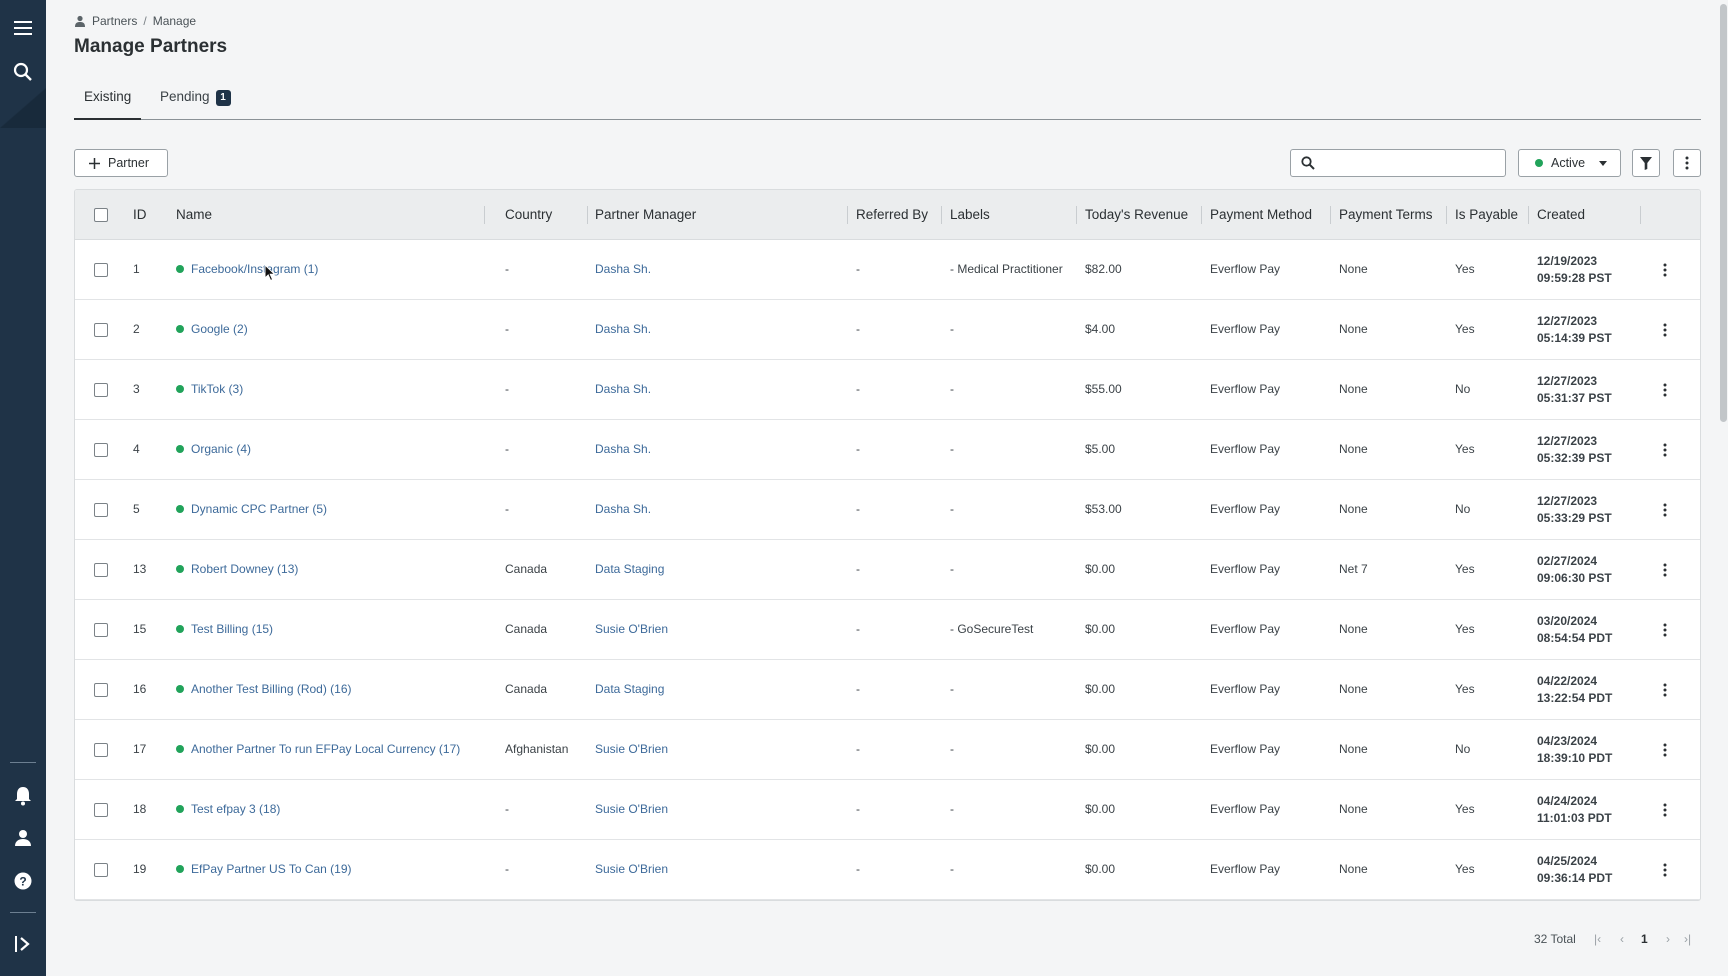 This screenshot has width=1728, height=976. What do you see at coordinates (219, 329) in the screenshot?
I see `partner-name-link: Google (2)` at bounding box center [219, 329].